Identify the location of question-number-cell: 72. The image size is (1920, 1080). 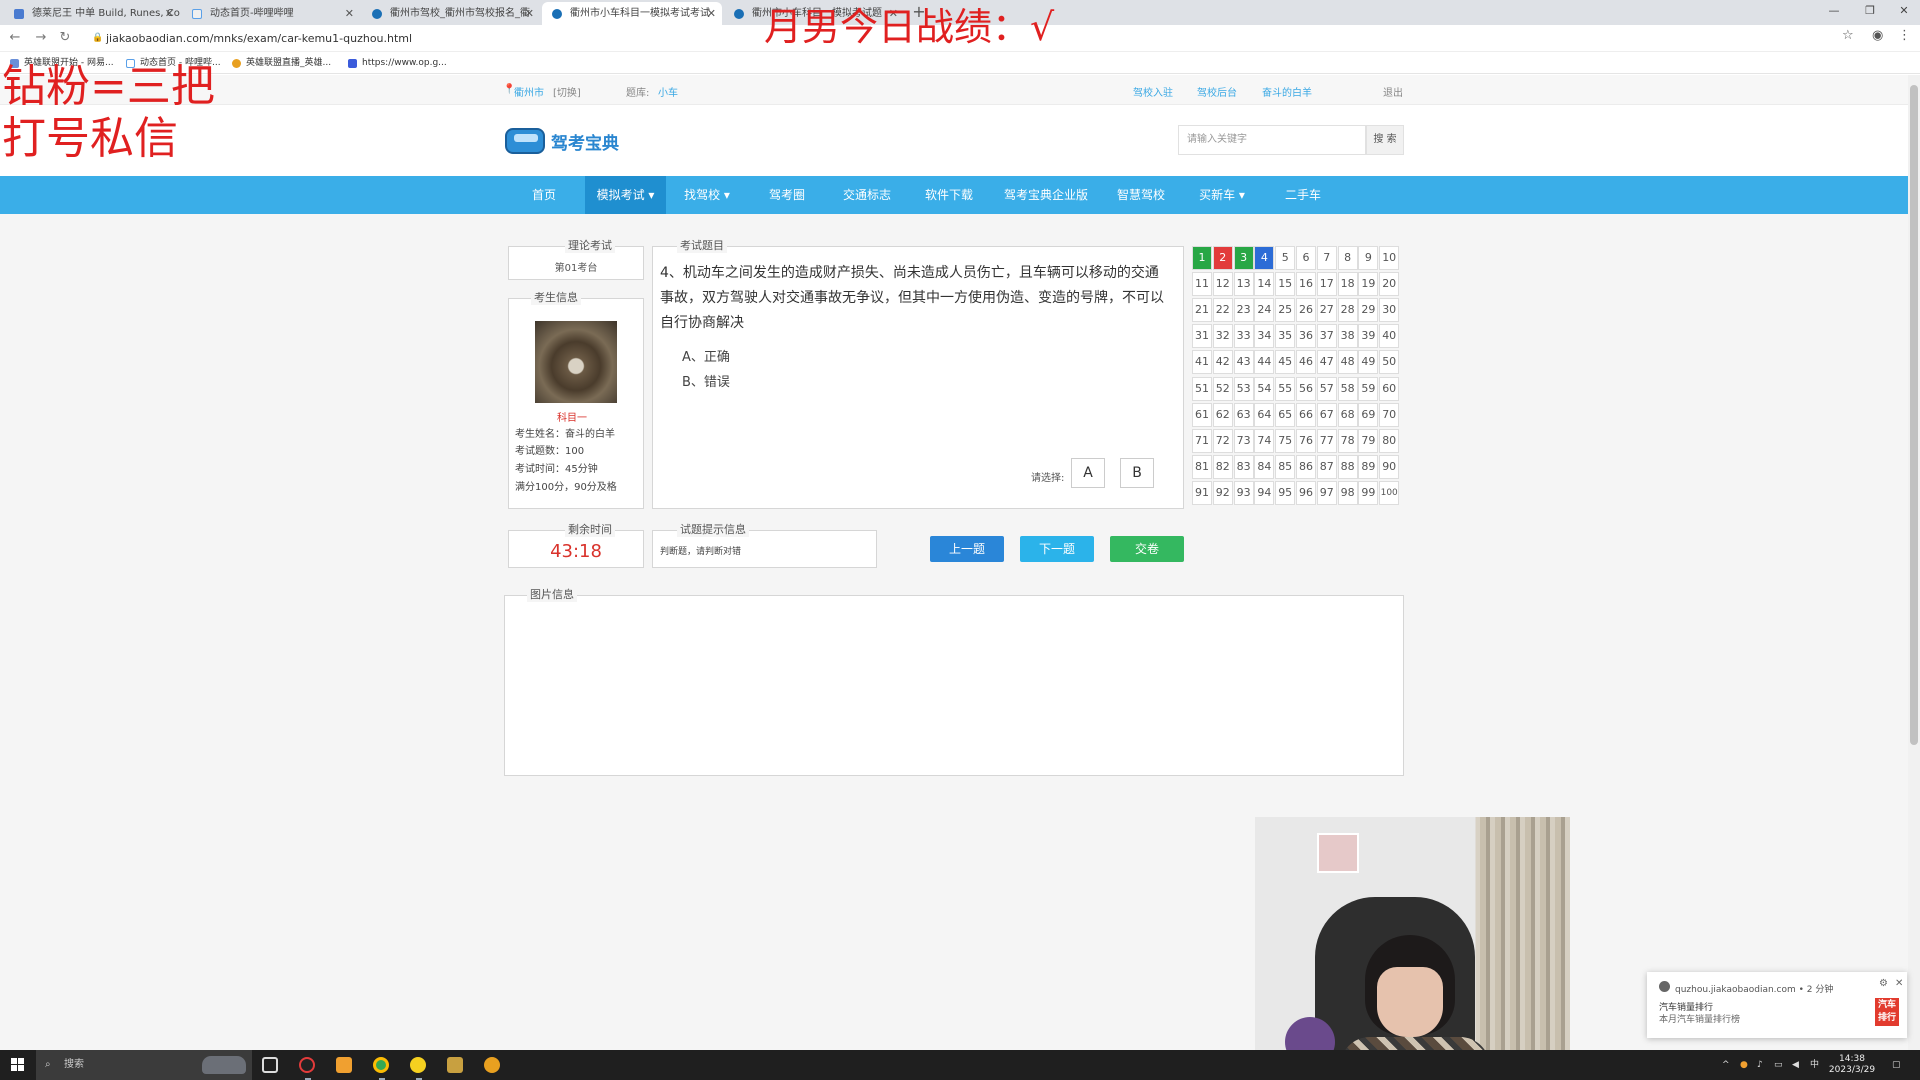
(1222, 440).